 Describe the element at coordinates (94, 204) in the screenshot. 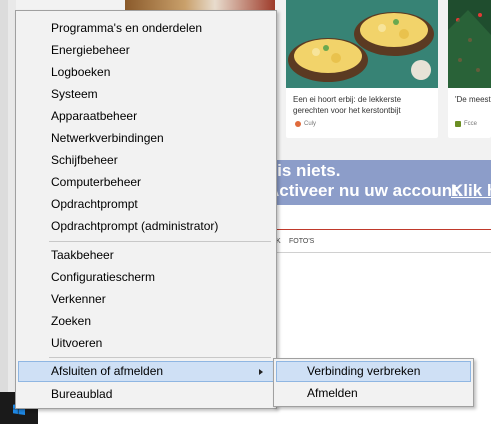

I see `menu-item-label: Opdrachtprompt` at that location.